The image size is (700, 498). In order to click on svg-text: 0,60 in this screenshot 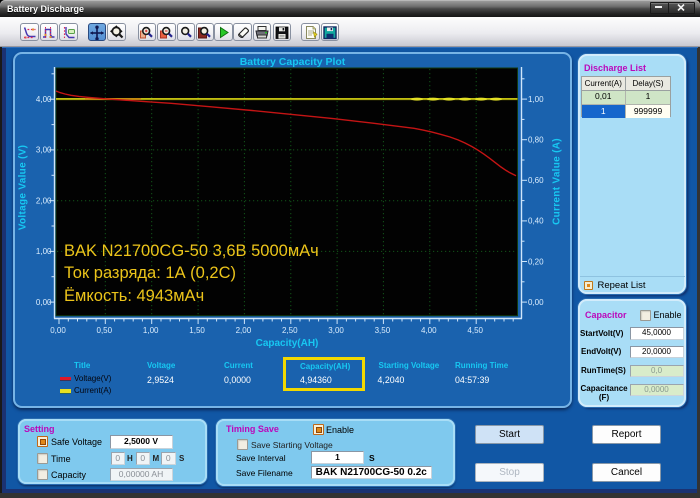, I will do `click(536, 180)`.